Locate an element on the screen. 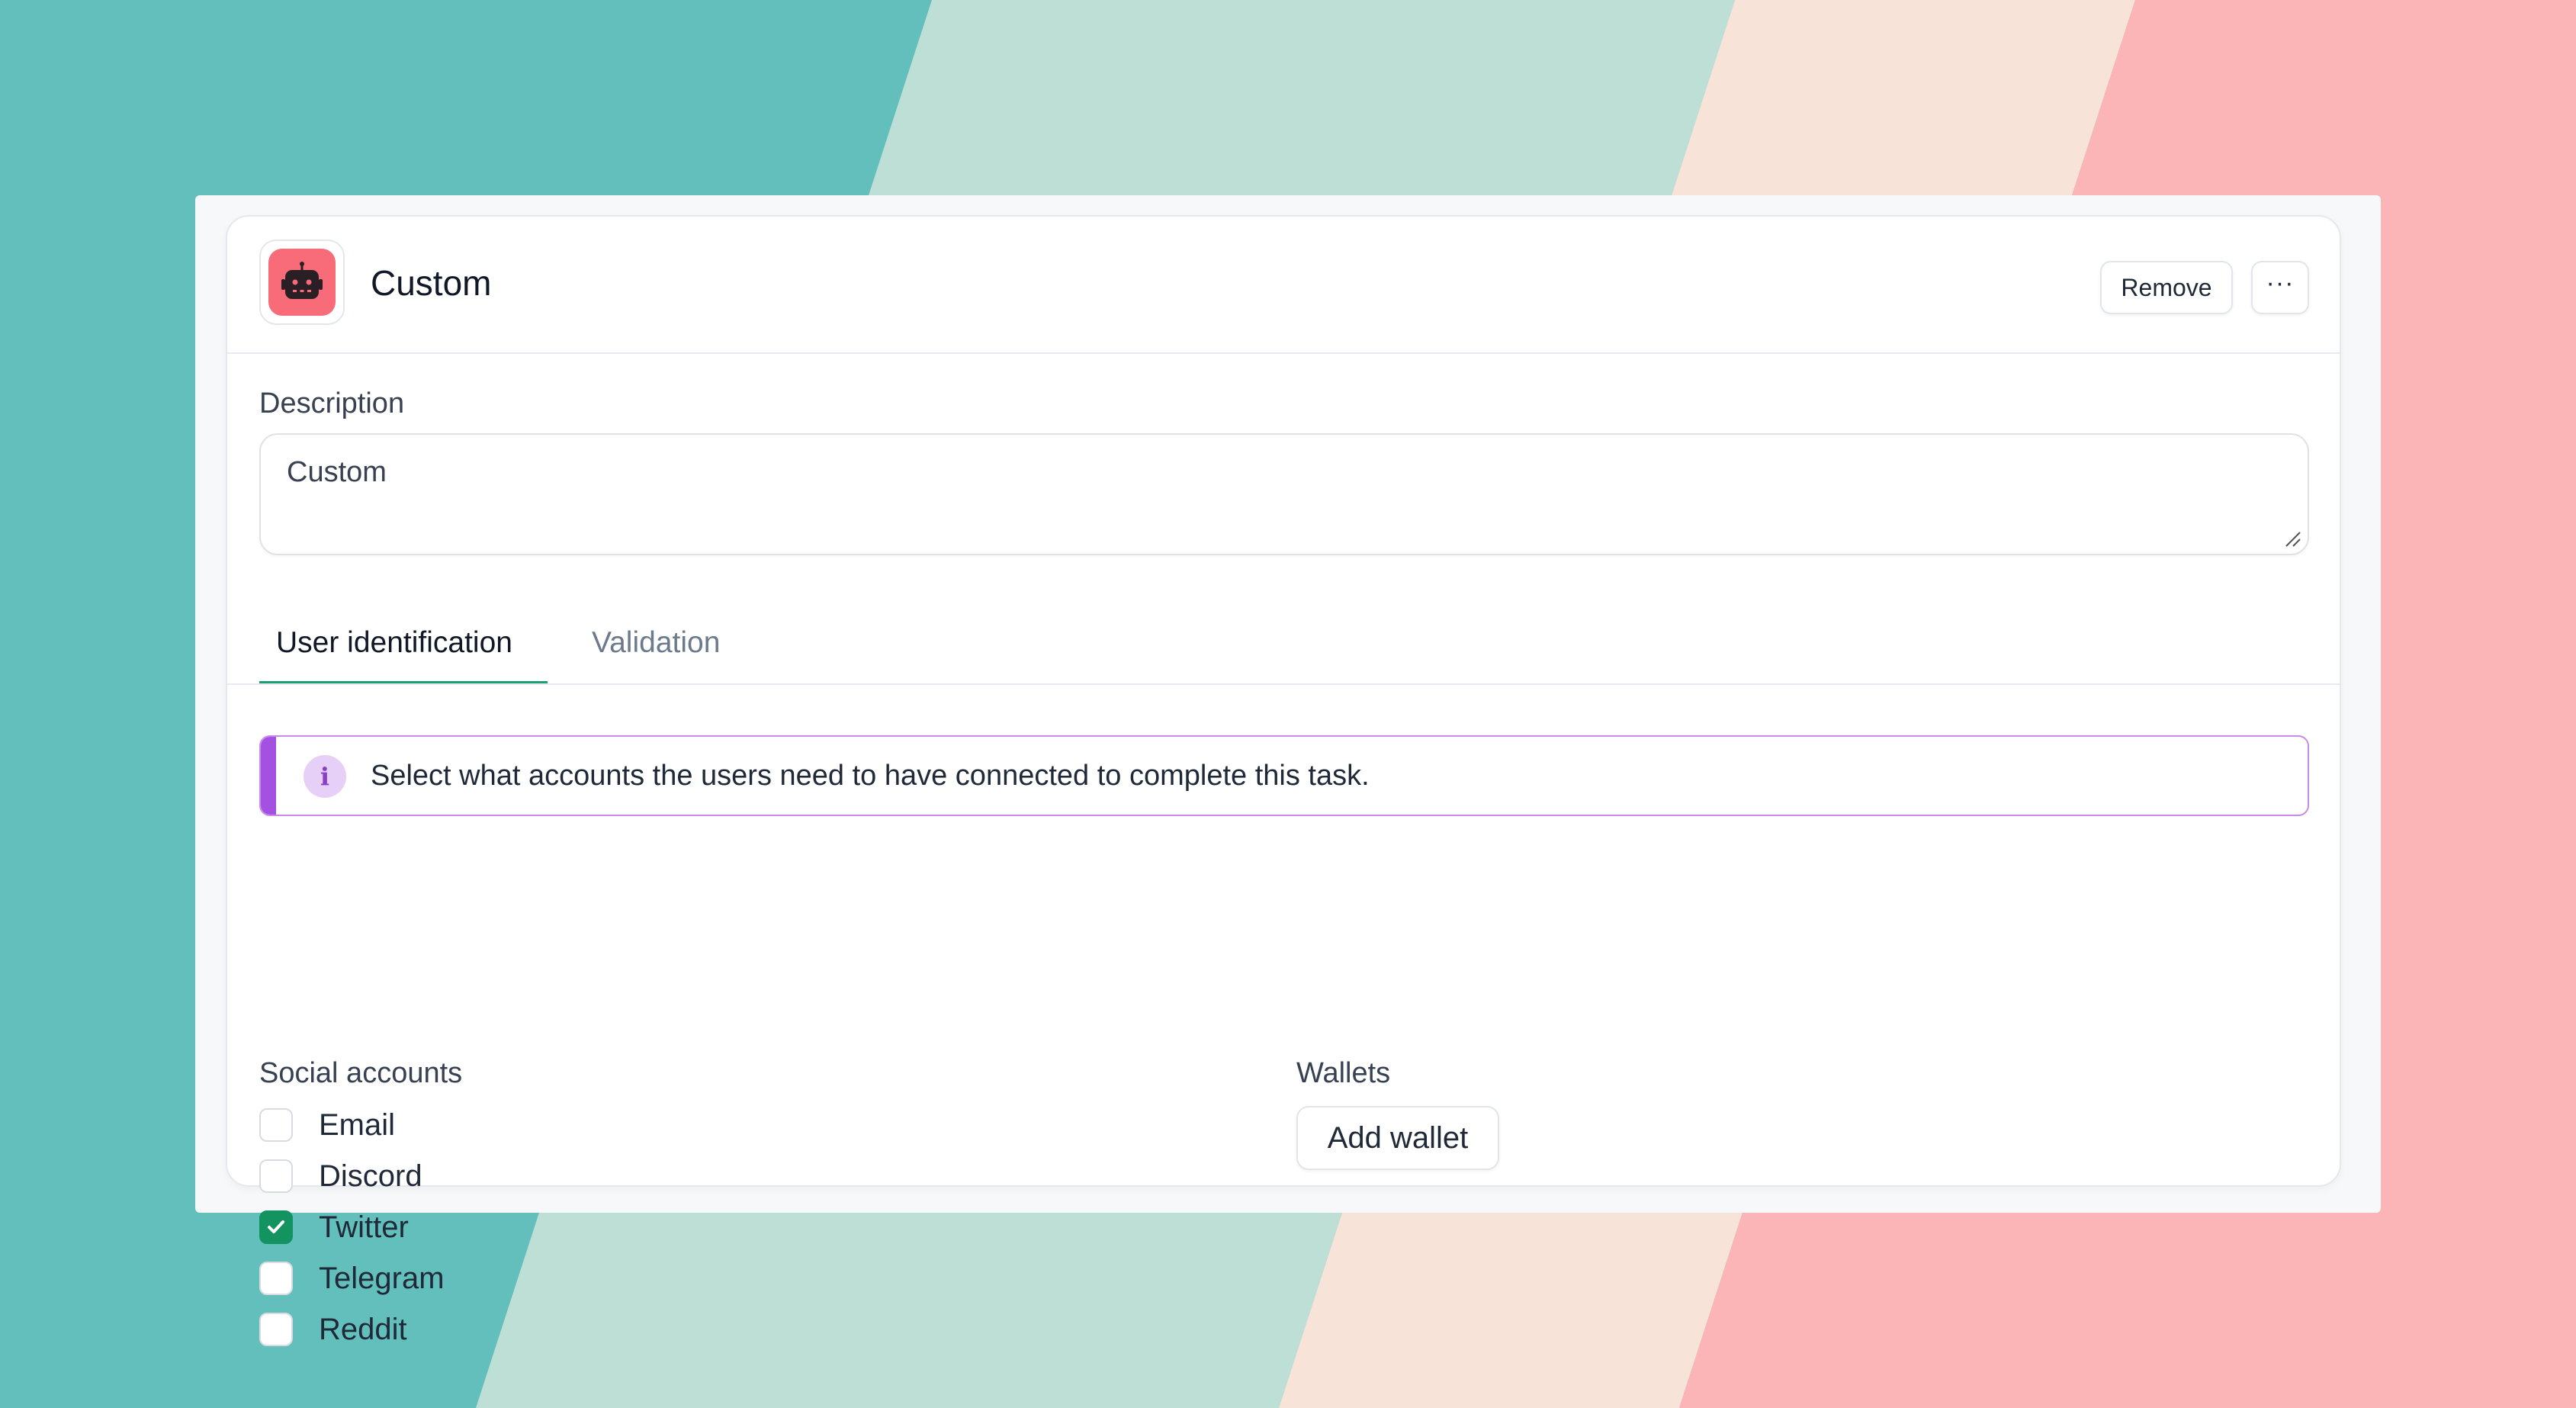  checkbox-row-reddit: Reddit is located at coordinates (333, 1329).